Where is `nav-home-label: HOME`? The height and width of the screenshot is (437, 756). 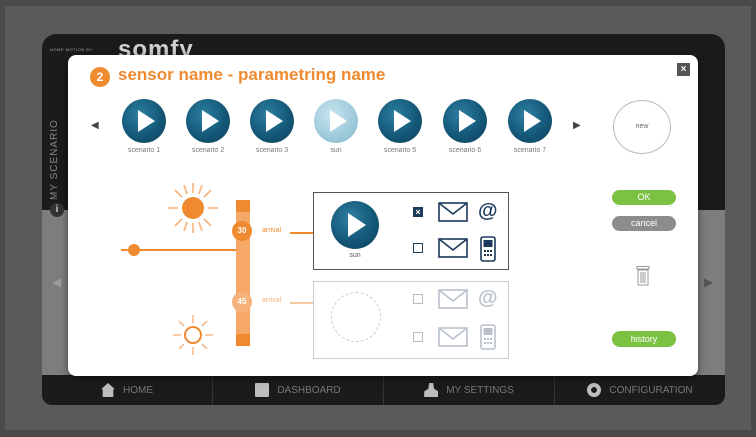
nav-home-label: HOME is located at coordinates (138, 390).